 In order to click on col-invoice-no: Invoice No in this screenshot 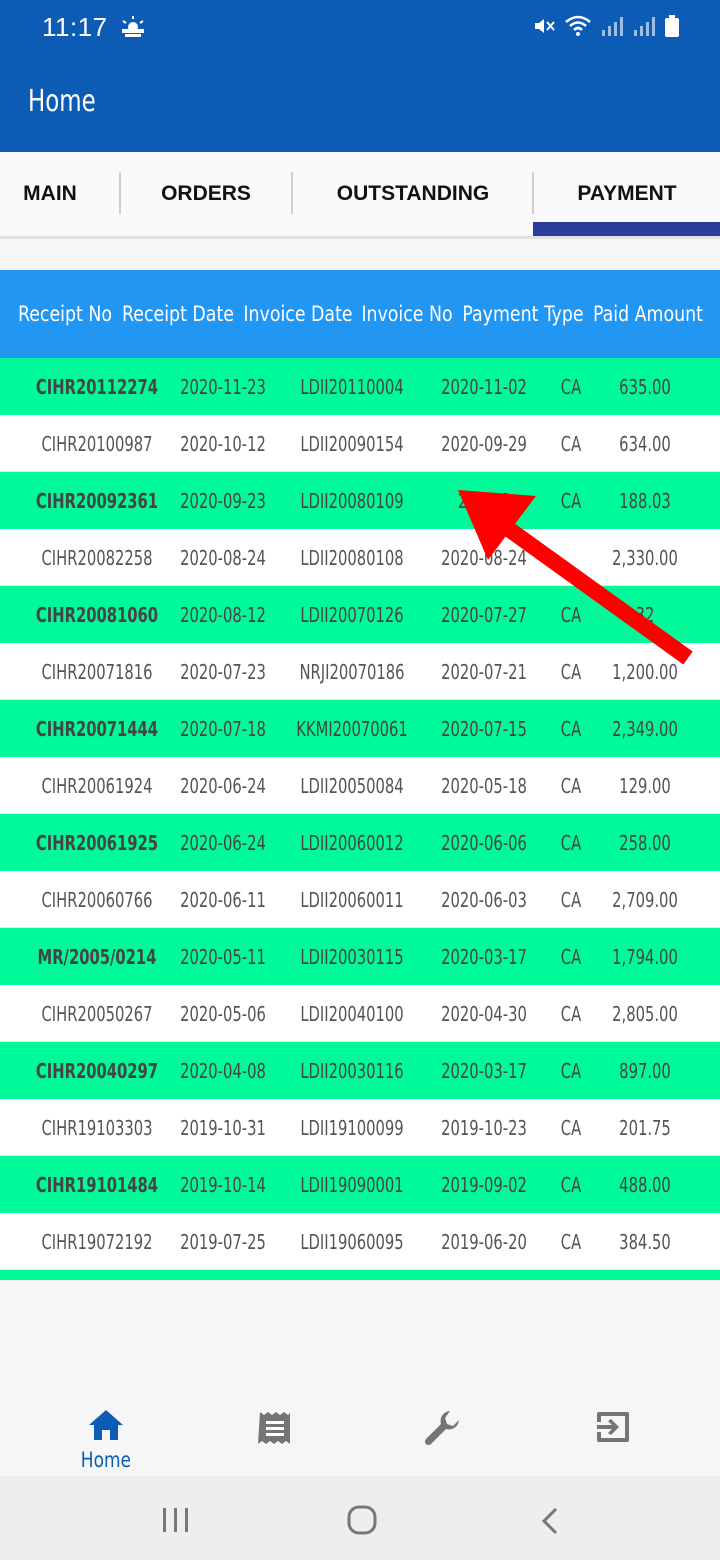, I will do `click(407, 314)`.